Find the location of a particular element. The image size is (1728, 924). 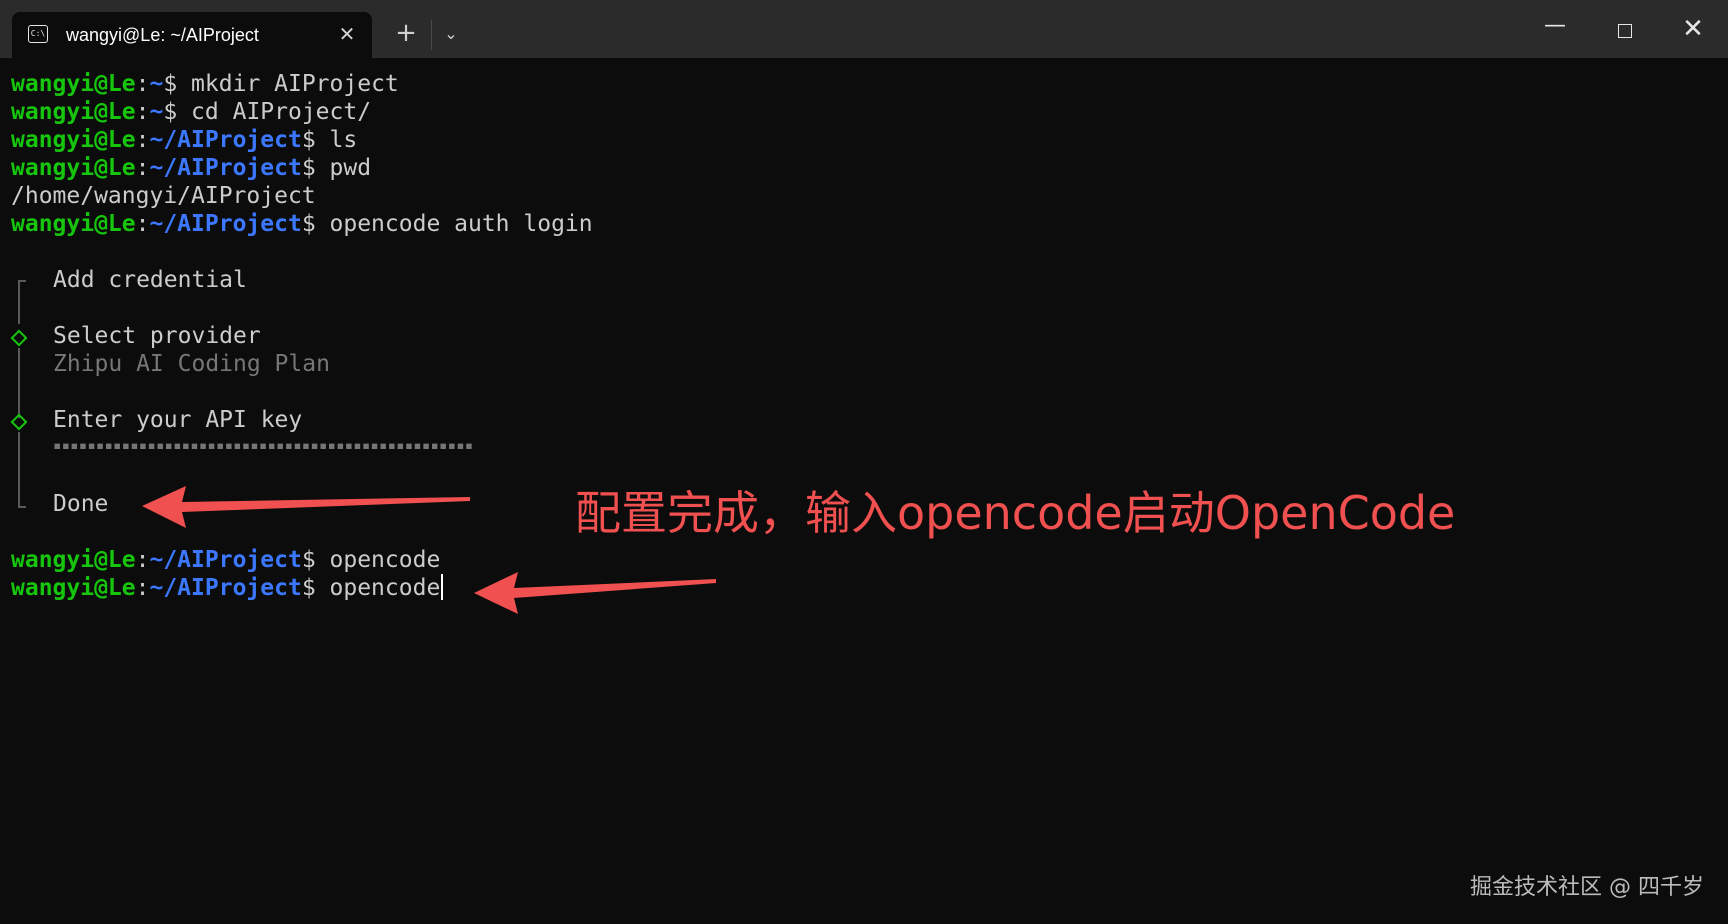

title-bar: C:\ wangyi@Le: ~/AIProject ✕ + ⌄ — ✕ is located at coordinates (864, 29).